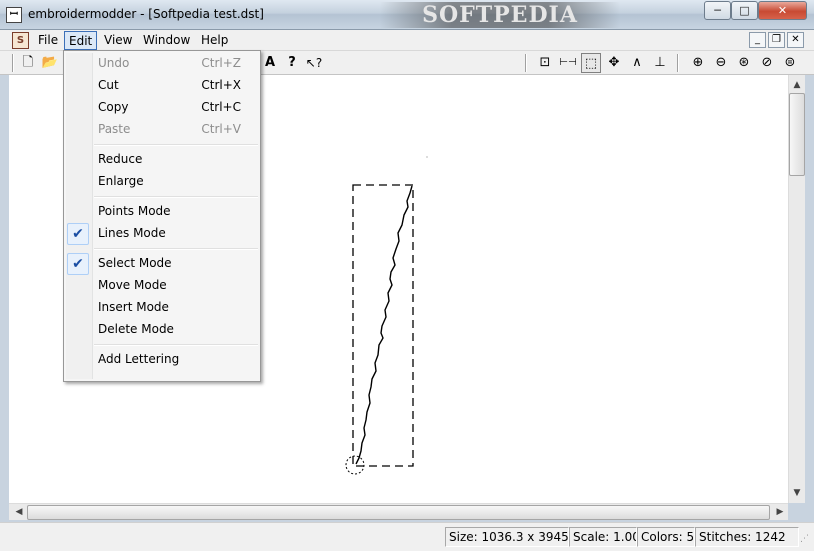  Describe the element at coordinates (806, 539) in the screenshot. I see `resize-grip-icon: ⋰` at that location.